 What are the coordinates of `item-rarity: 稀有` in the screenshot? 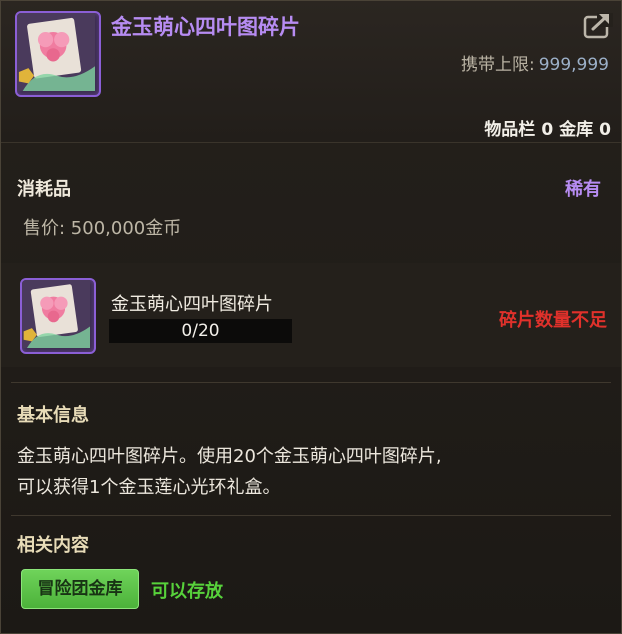 It's located at (583, 189).